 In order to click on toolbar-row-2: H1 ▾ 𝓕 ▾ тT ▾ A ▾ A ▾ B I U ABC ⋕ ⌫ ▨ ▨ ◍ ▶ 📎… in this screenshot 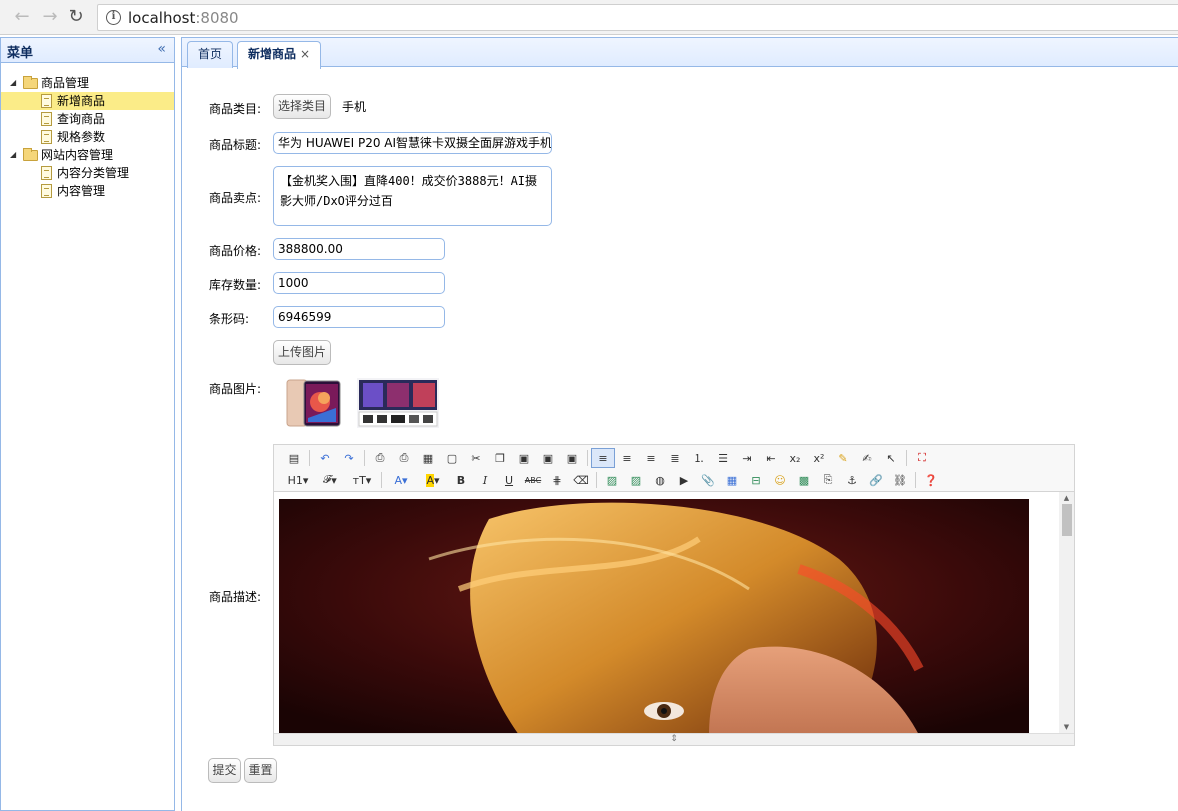, I will do `click(612, 480)`.